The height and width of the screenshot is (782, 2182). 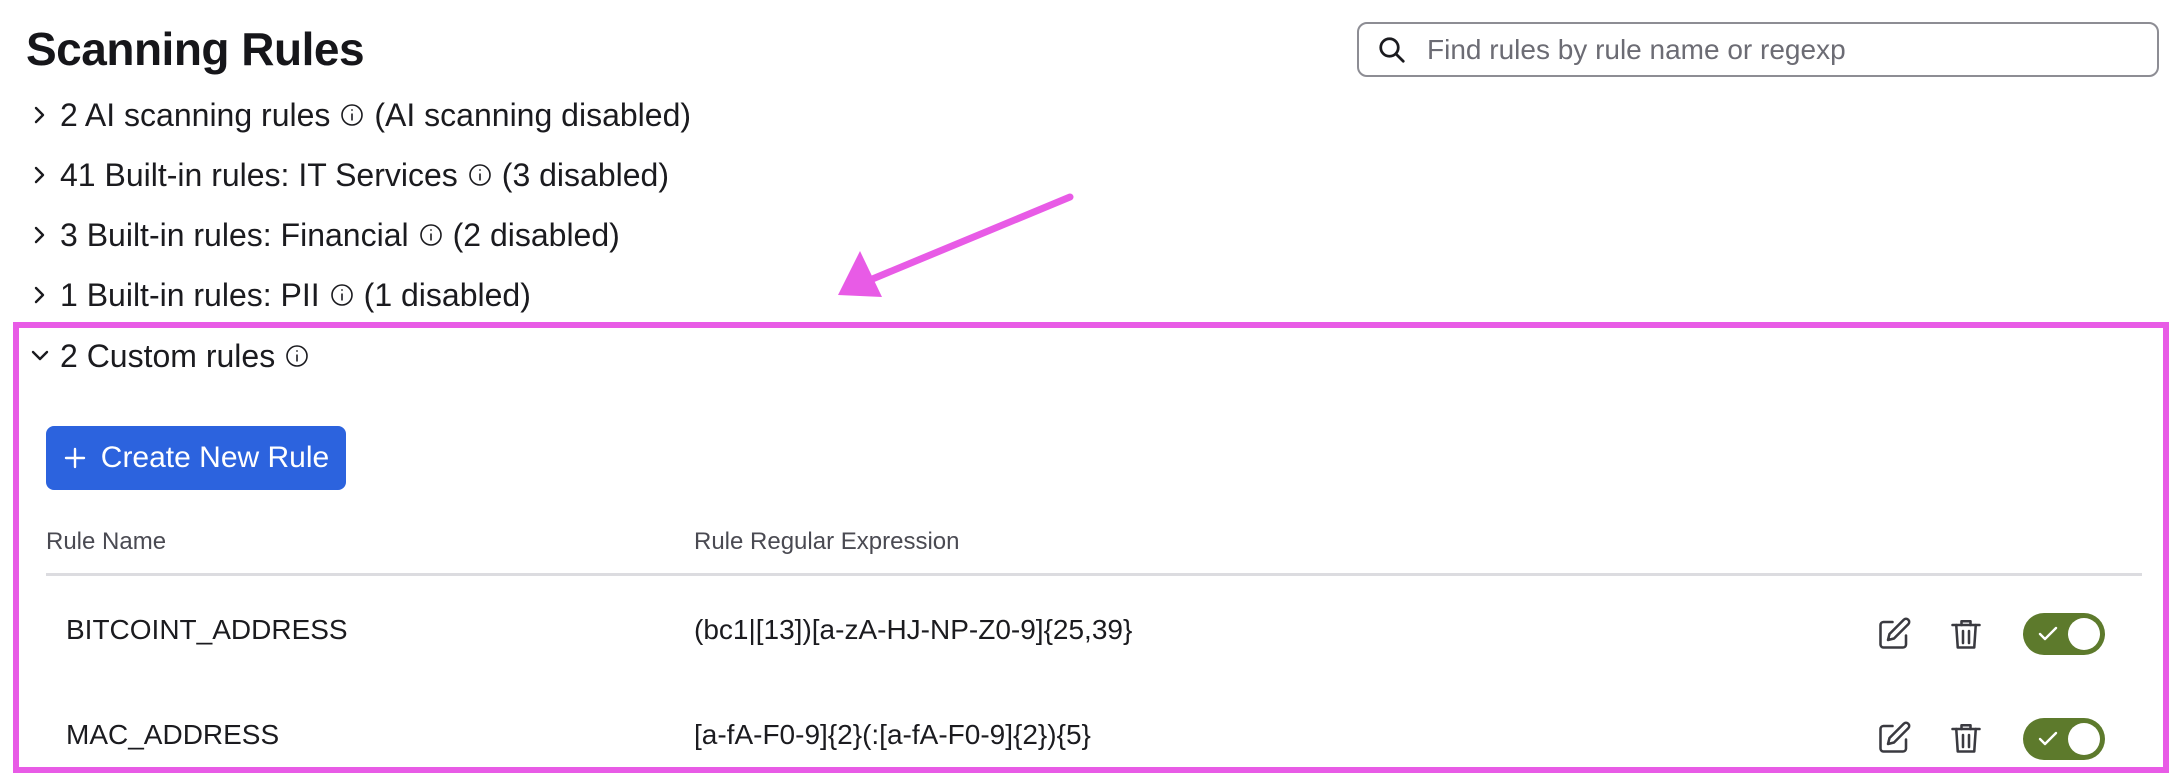 What do you see at coordinates (1094, 574) in the screenshot?
I see `table-header-divider` at bounding box center [1094, 574].